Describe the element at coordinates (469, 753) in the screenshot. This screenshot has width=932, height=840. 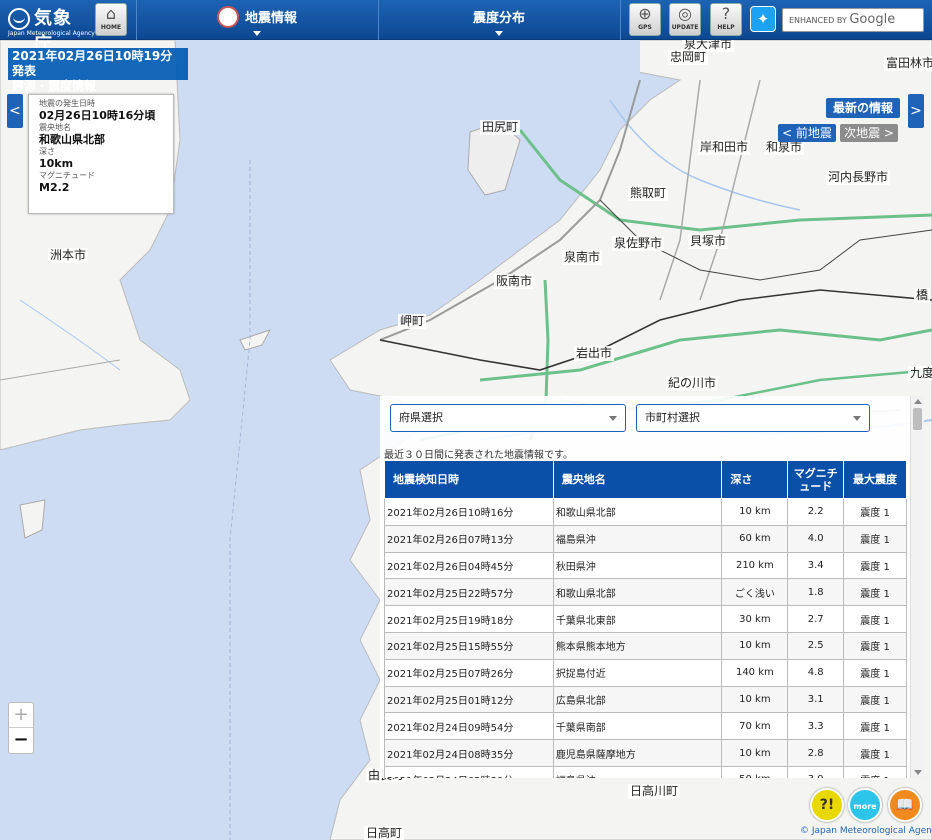
I see `cell-time: 2021年02月24日08時35分` at that location.